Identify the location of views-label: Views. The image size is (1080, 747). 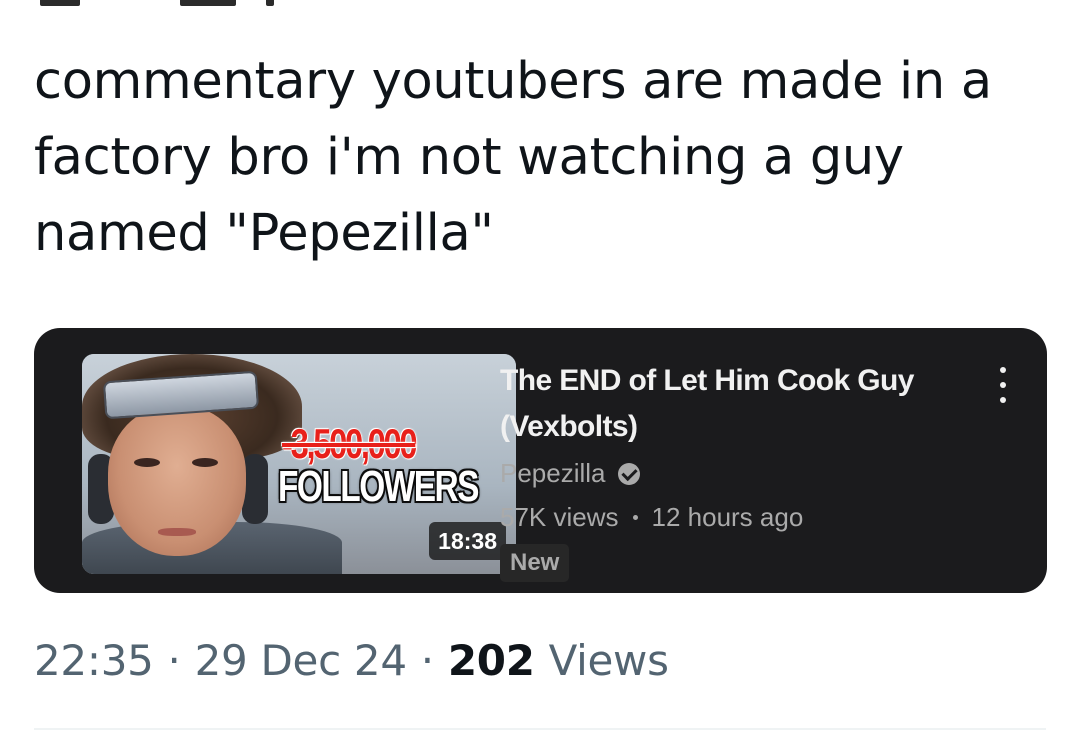
(608, 660).